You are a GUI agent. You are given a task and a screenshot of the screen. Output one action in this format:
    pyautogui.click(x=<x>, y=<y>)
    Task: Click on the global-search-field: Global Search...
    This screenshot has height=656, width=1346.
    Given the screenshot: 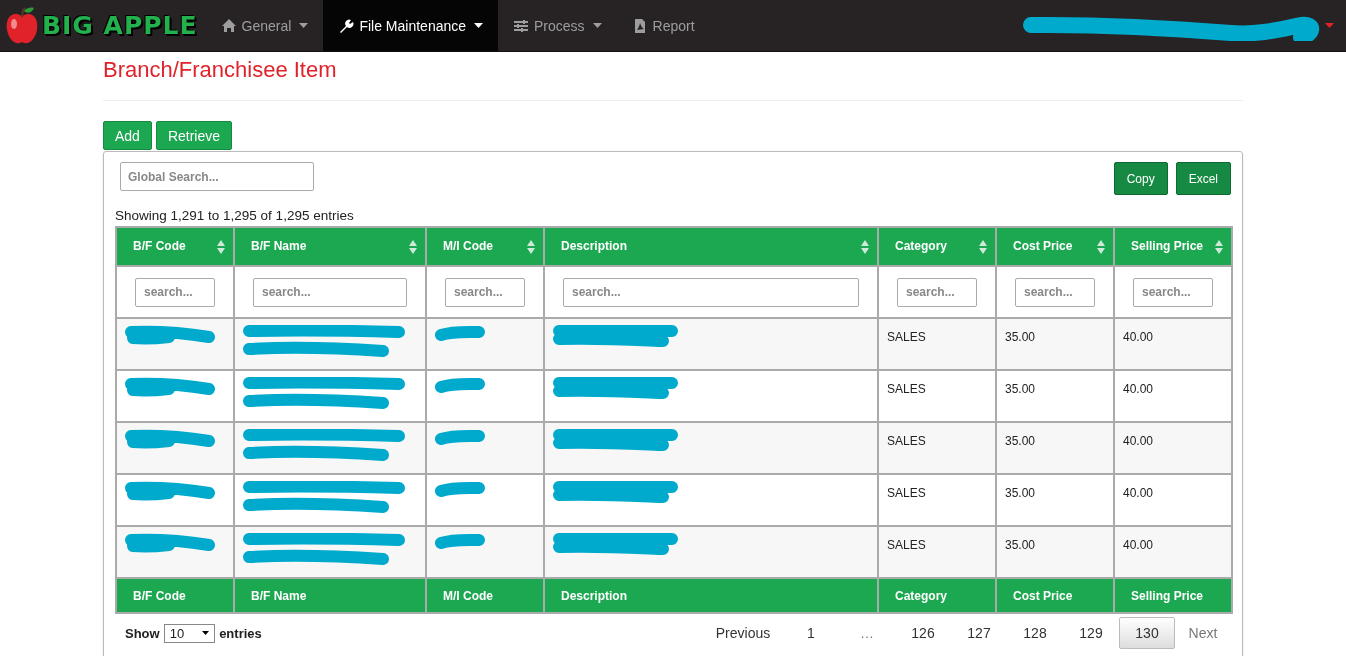 What is the action you would take?
    pyautogui.click(x=217, y=177)
    